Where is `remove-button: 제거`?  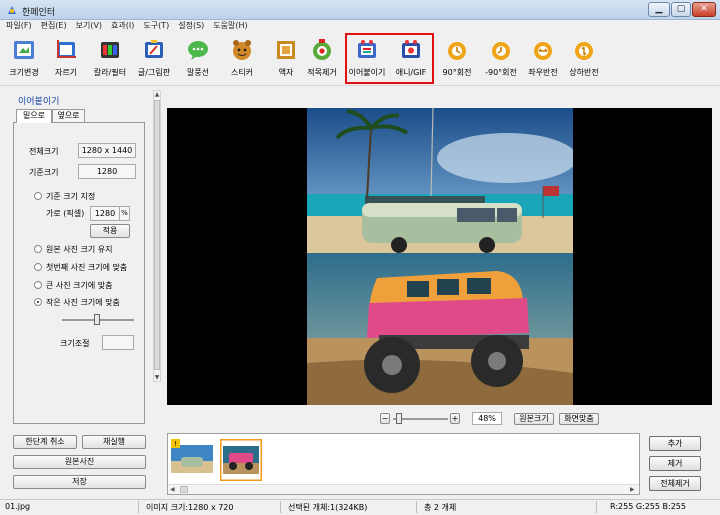 remove-button: 제거 is located at coordinates (675, 463).